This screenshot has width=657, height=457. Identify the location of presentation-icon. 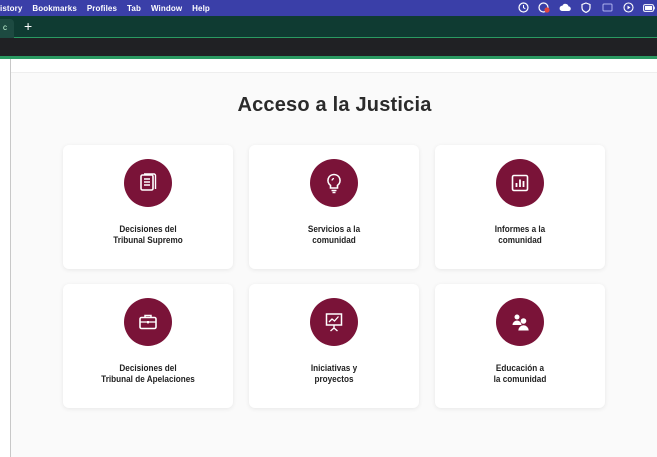
(334, 322).